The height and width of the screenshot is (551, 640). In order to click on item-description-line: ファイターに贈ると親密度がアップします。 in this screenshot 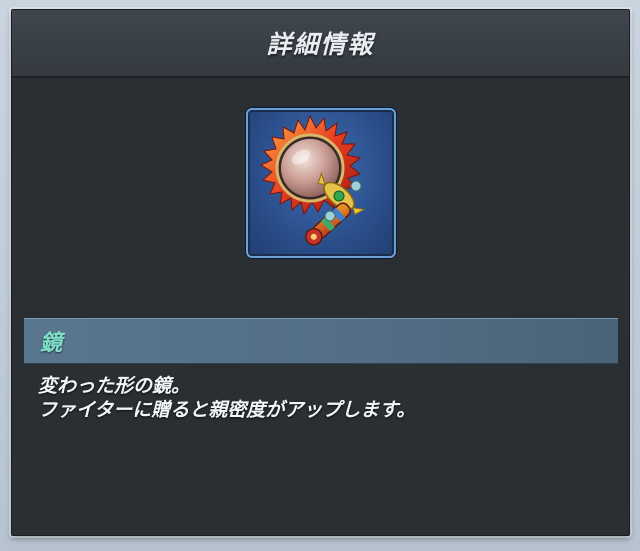, I will do `click(227, 410)`.